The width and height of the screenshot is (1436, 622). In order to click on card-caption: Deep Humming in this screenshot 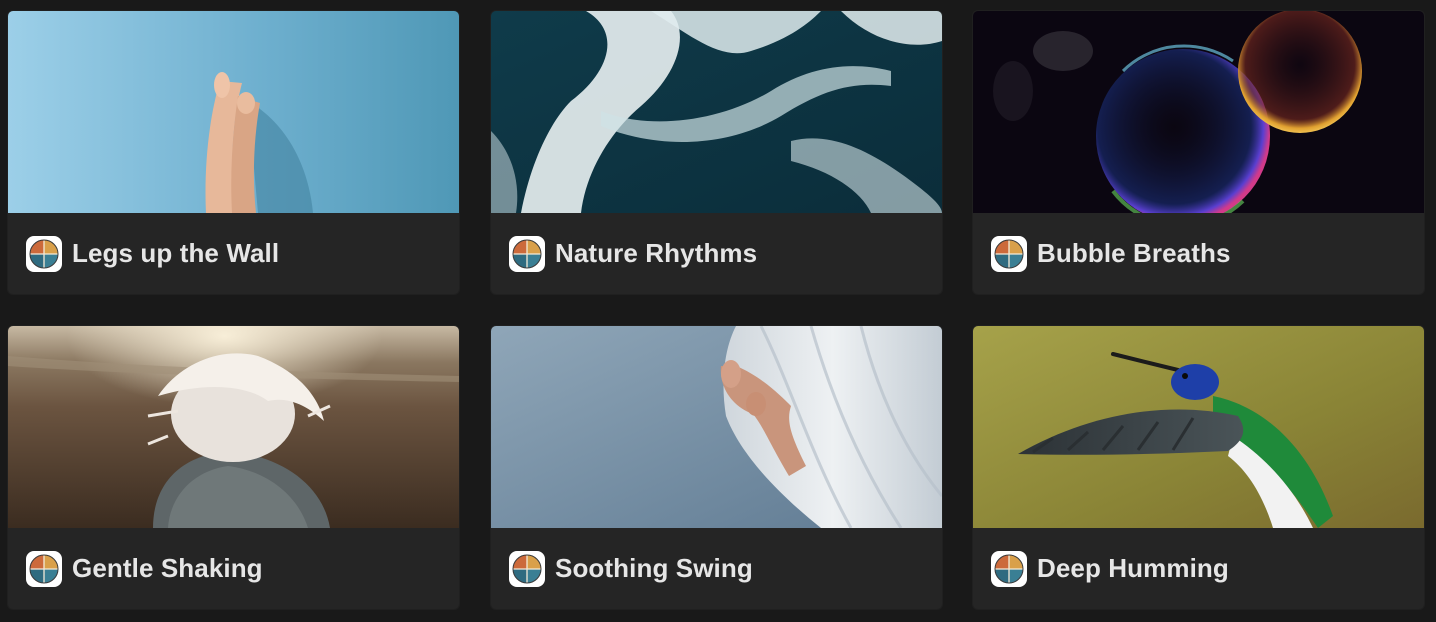, I will do `click(1198, 568)`.